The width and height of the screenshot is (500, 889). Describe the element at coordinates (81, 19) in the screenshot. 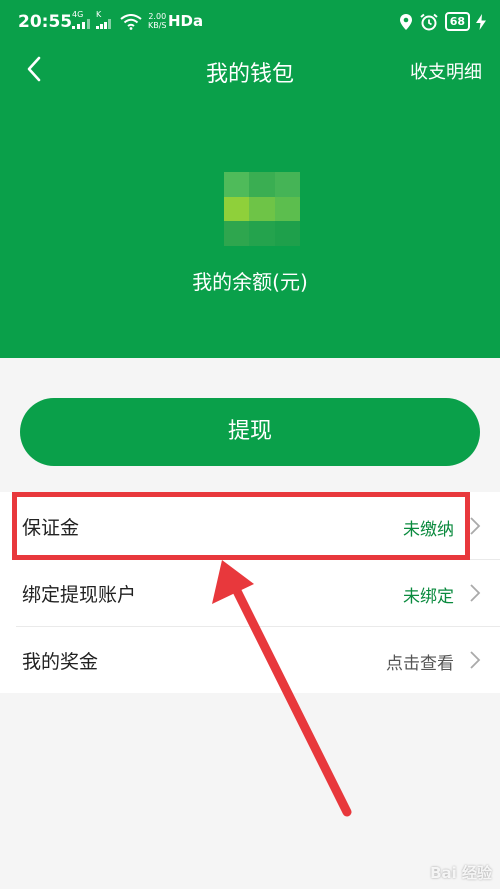

I see `signal-4g-icon: 4G` at that location.